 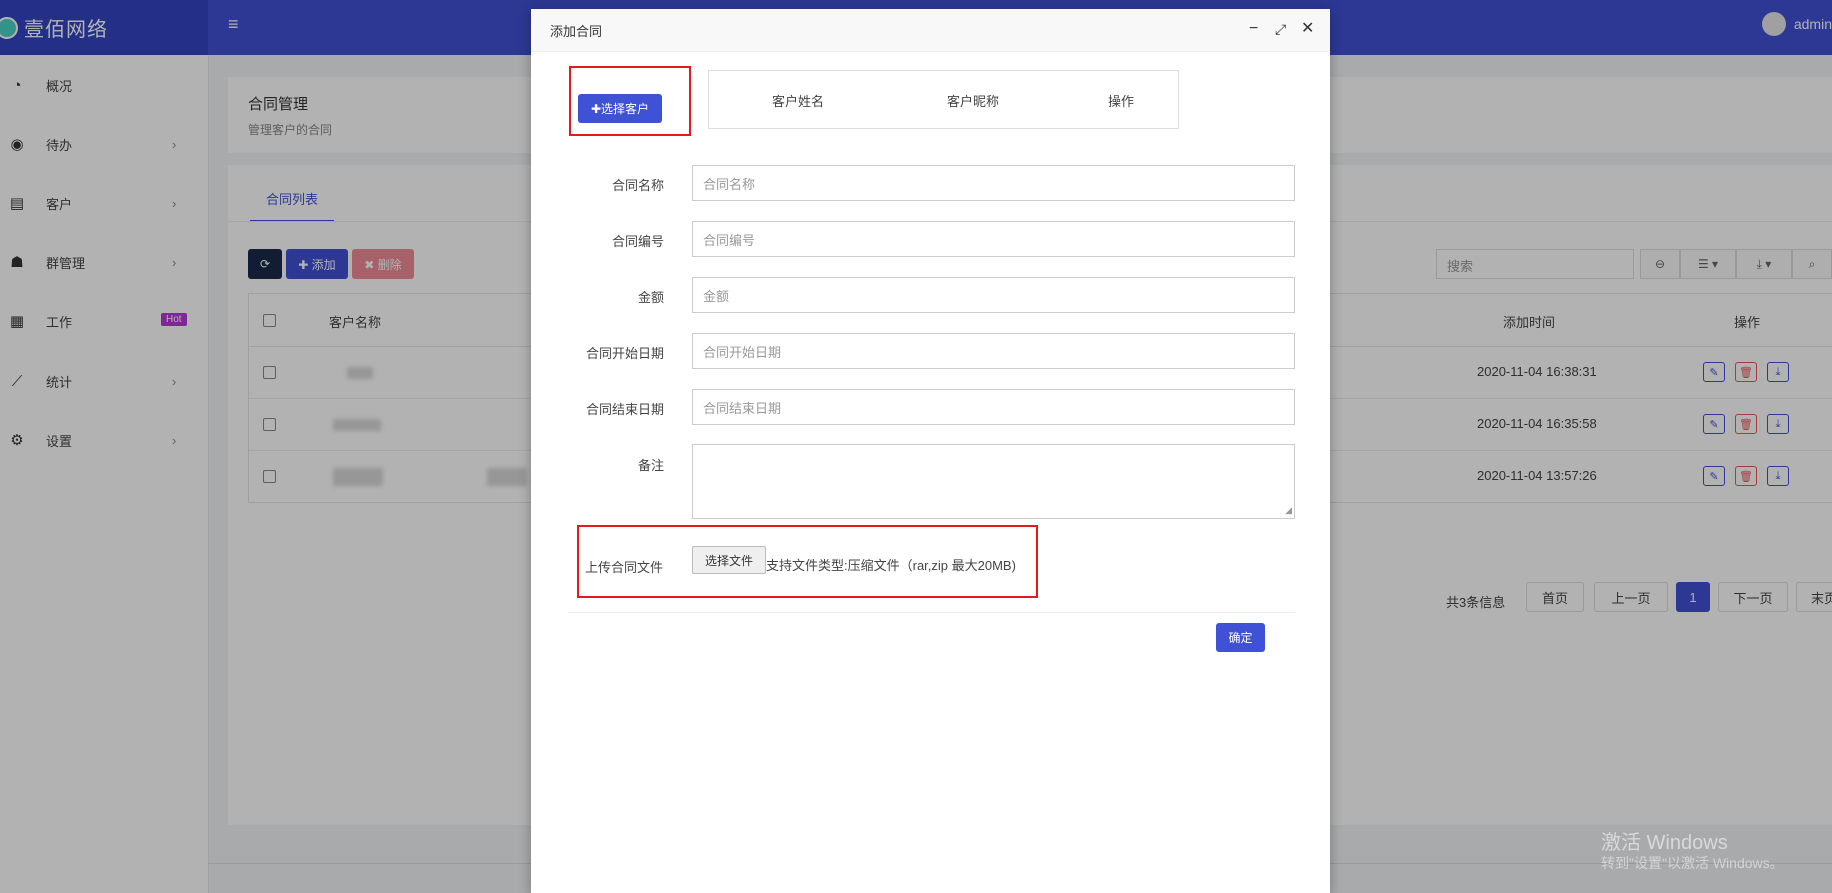 What do you see at coordinates (637, 185) in the screenshot?
I see `contract-name-label: 合同名称` at bounding box center [637, 185].